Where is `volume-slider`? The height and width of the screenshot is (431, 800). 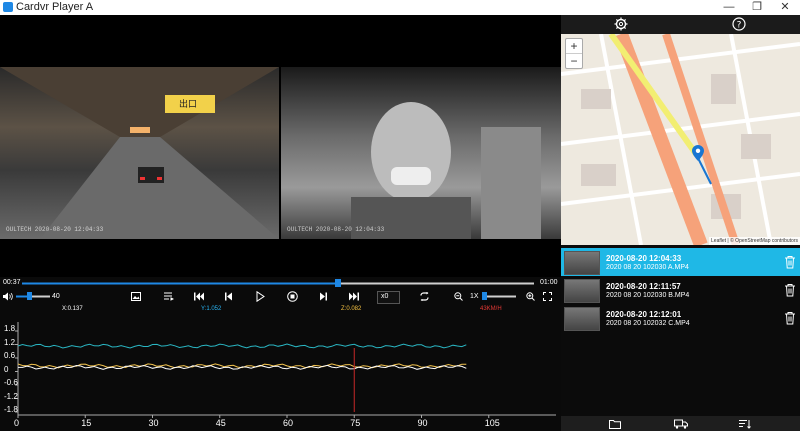 volume-slider is located at coordinates (33, 296).